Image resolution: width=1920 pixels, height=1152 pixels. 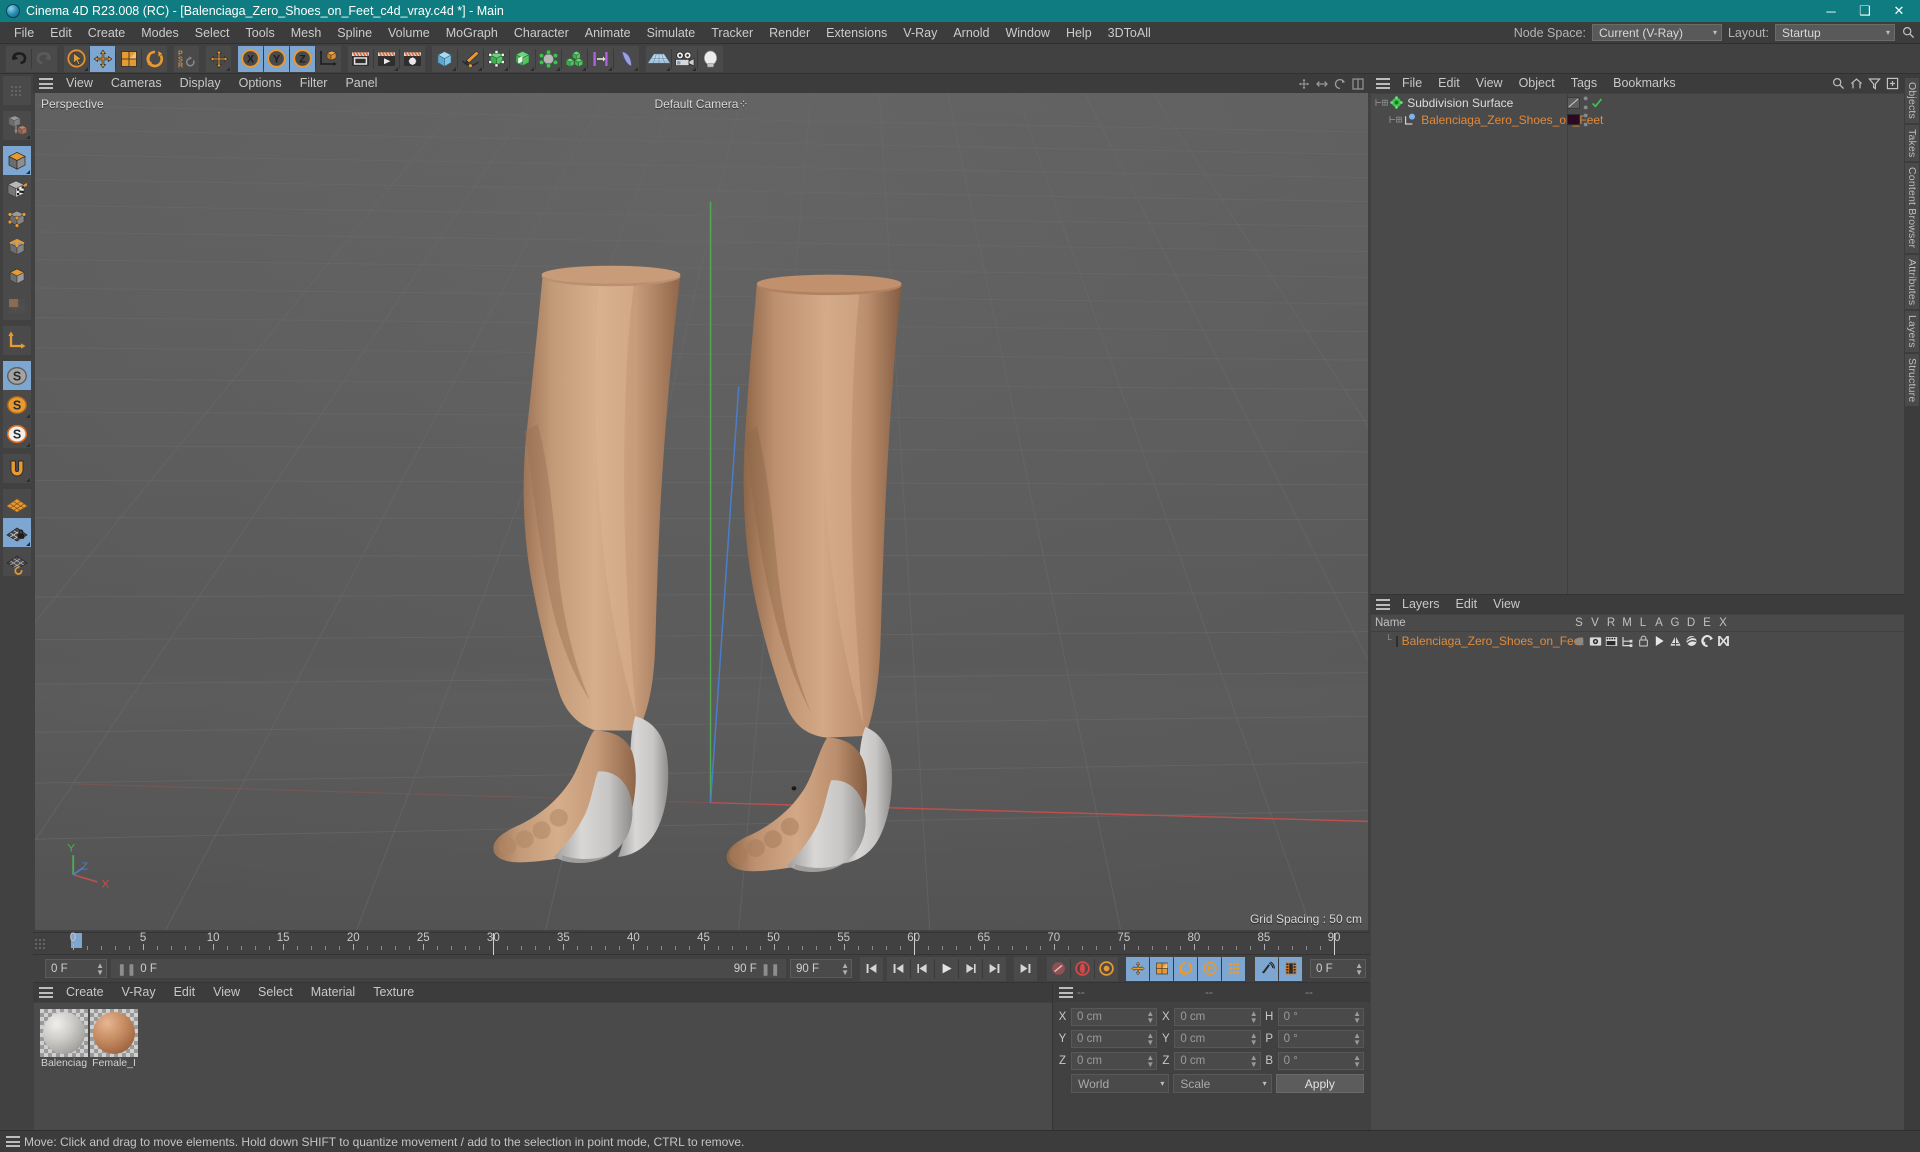 What do you see at coordinates (275, 992) in the screenshot?
I see `material-menu-select: Select` at bounding box center [275, 992].